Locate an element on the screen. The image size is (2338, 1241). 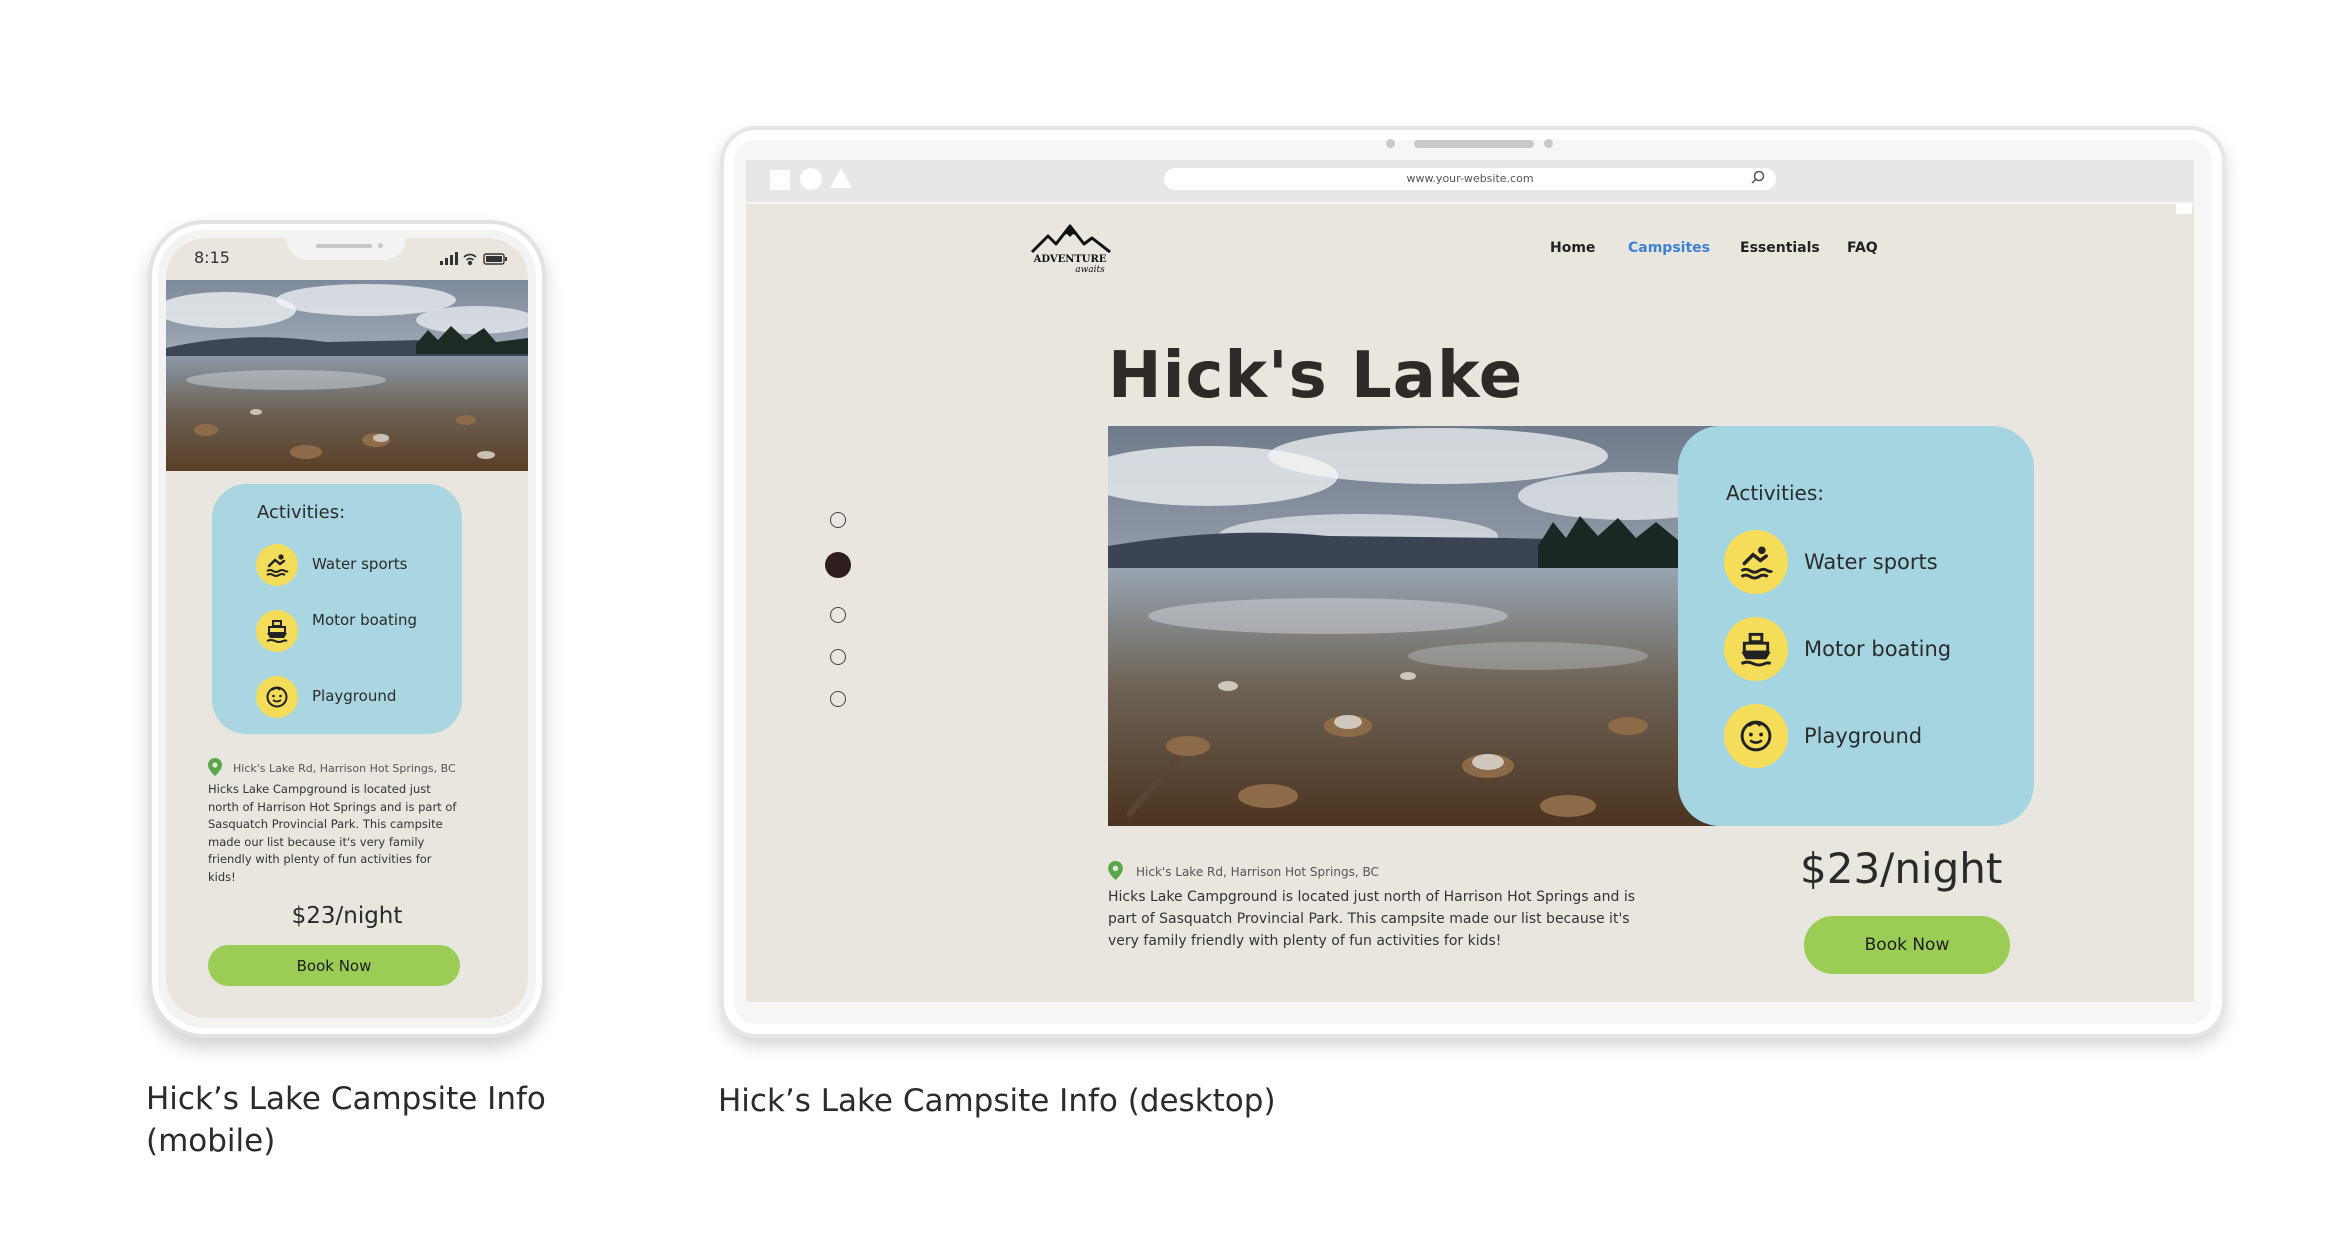
circle-icon is located at coordinates (811, 179).